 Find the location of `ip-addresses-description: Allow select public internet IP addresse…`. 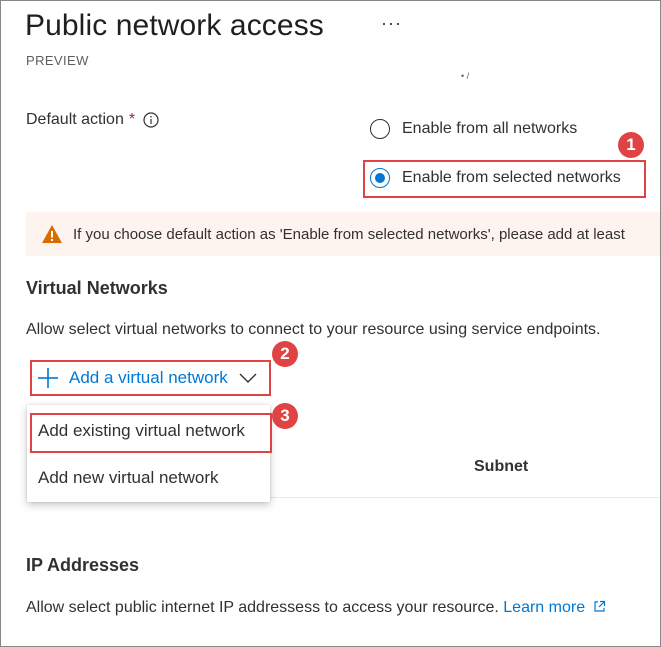

ip-addresses-description: Allow select public internet IP addresse… is located at coordinates (262, 607).